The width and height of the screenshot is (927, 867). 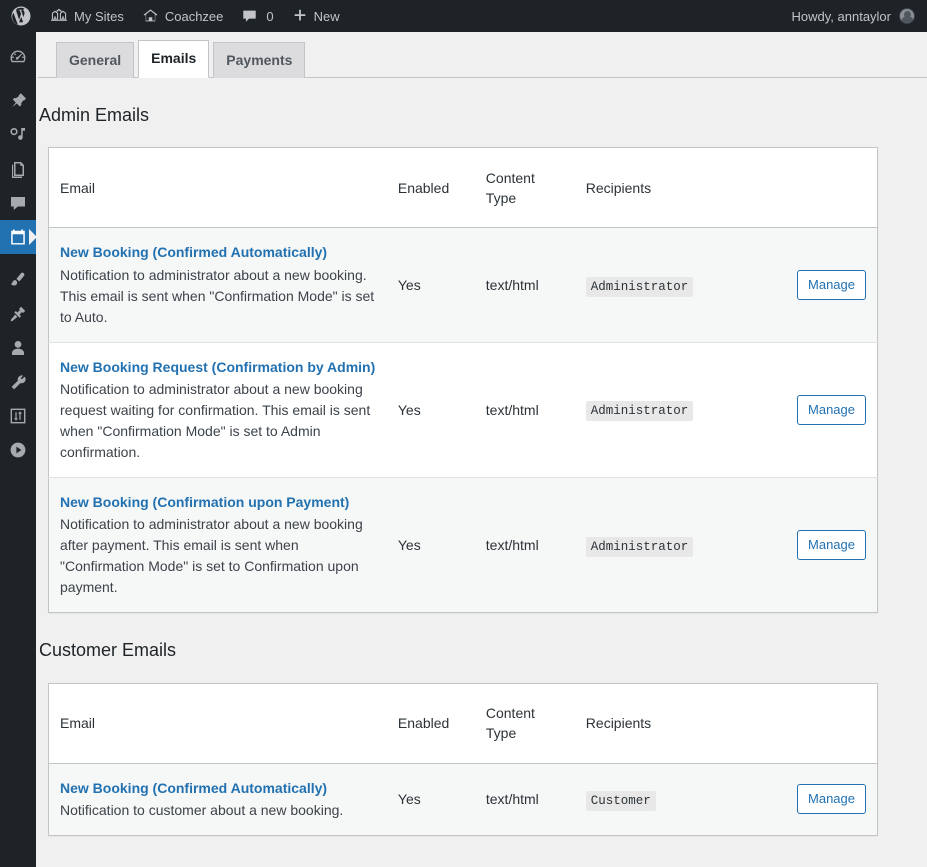 I want to click on wordpress-logo-menu, so click(x=20, y=16).